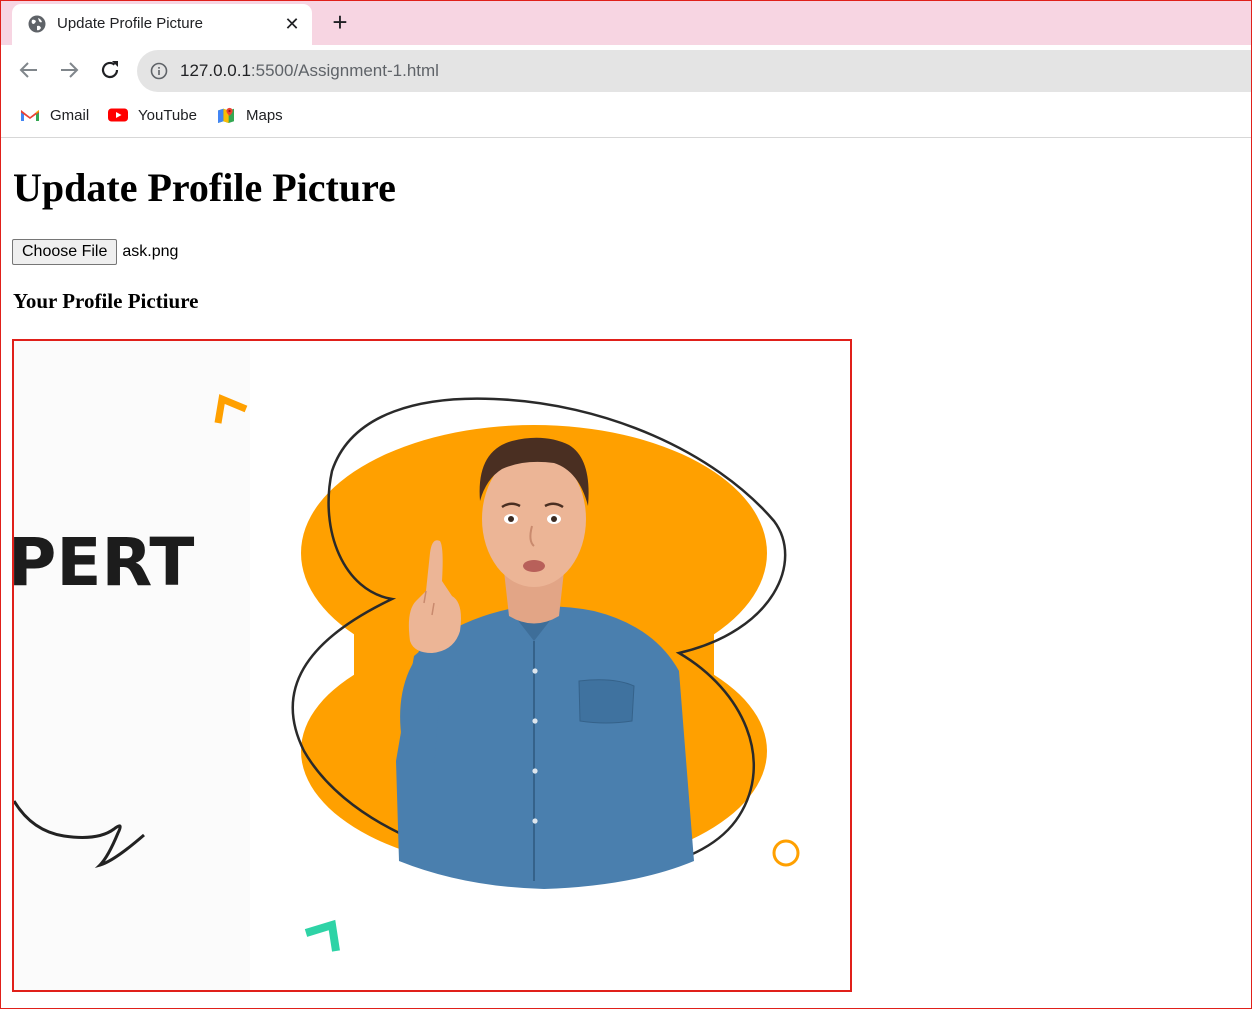  What do you see at coordinates (626, 22) in the screenshot?
I see `tab-strip: Update Profile Picture ✕ +` at bounding box center [626, 22].